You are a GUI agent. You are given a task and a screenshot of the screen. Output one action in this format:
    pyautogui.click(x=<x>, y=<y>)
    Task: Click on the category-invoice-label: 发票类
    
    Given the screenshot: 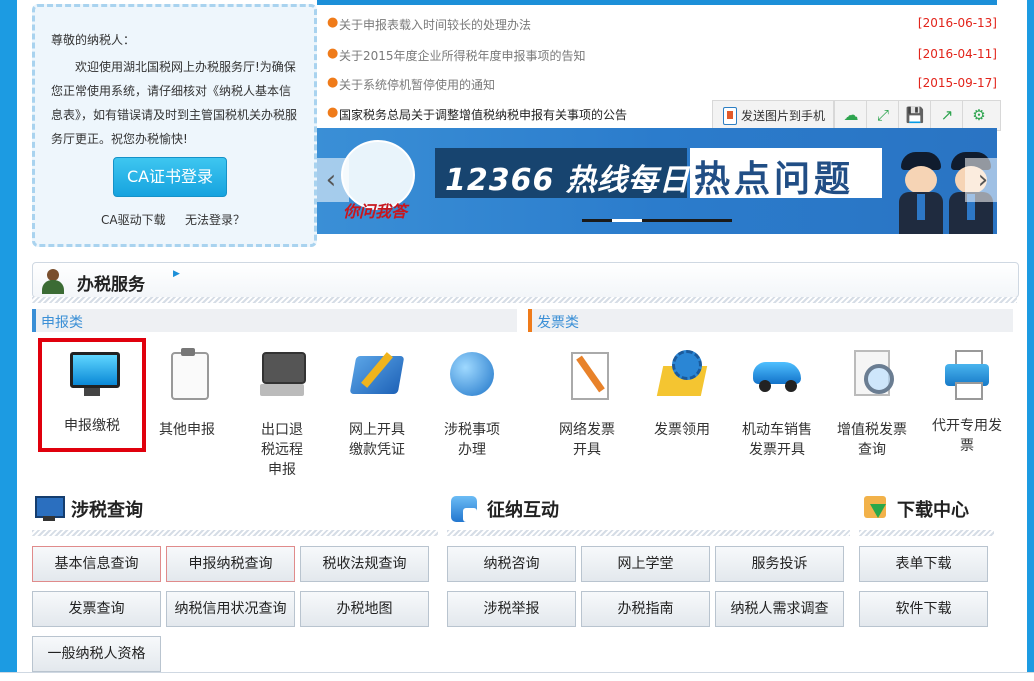 What is the action you would take?
    pyautogui.click(x=558, y=323)
    